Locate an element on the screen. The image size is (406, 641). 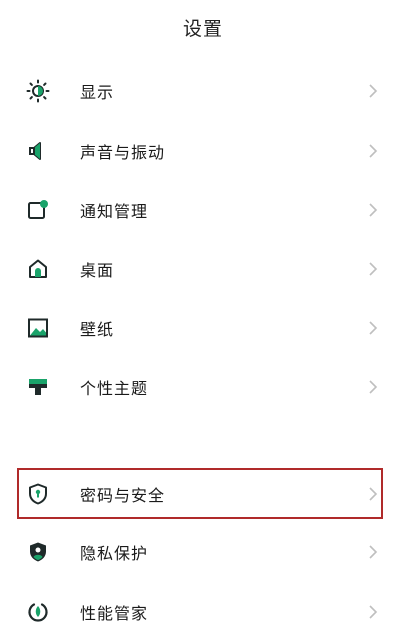
settings-item-label: 显示 is located at coordinates (97, 92).